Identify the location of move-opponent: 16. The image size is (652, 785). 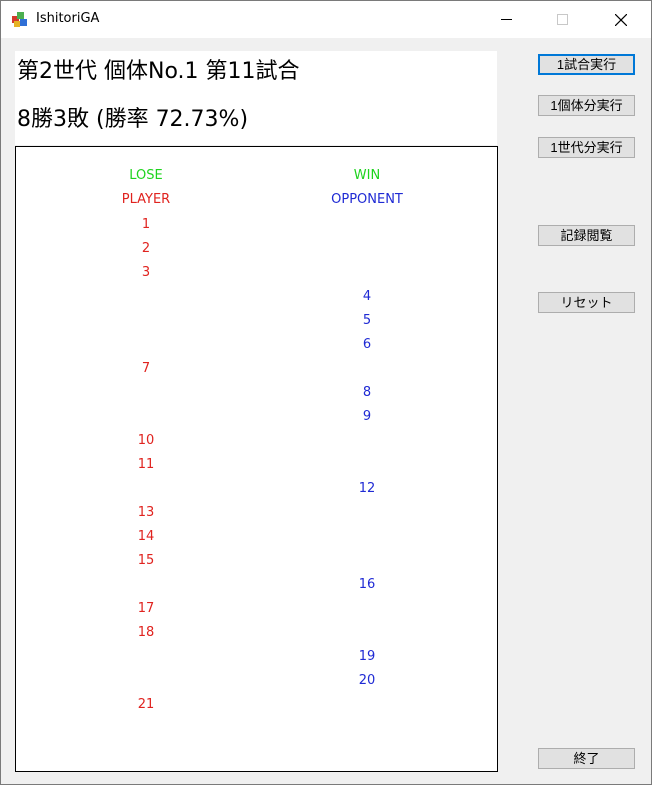
(367, 584).